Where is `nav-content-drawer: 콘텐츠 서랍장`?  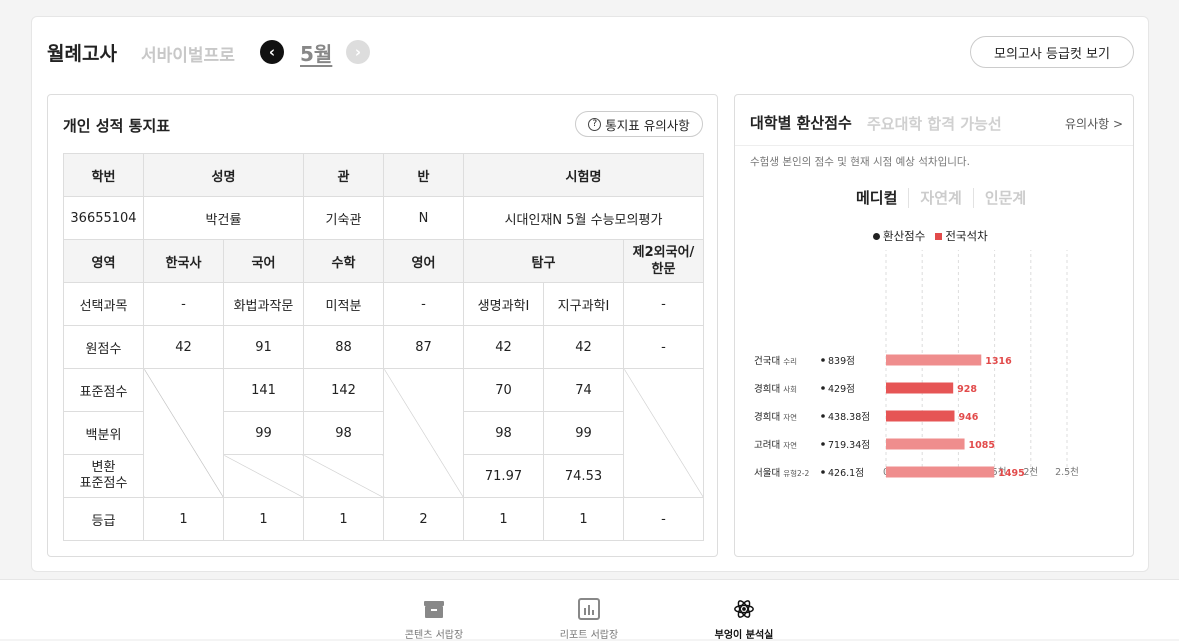 nav-content-drawer: 콘텐츠 서랍장 is located at coordinates (434, 619).